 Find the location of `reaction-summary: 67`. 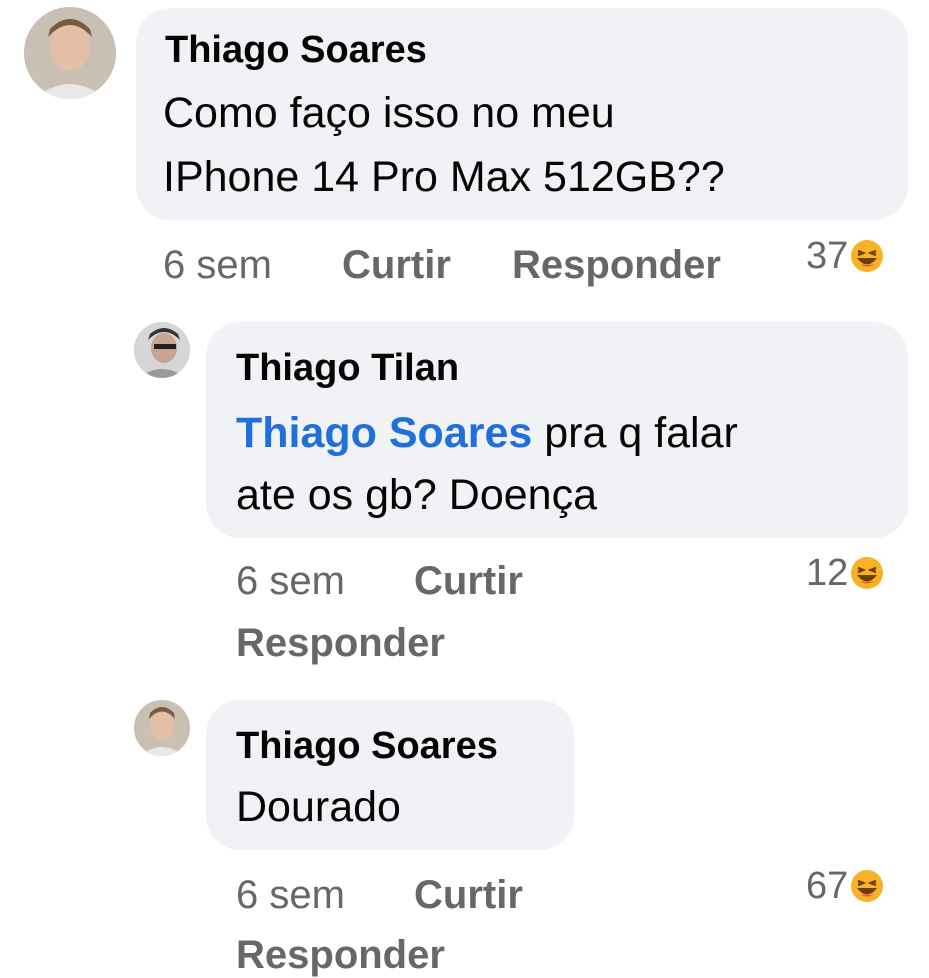

reaction-summary: 67 is located at coordinates (845, 886).